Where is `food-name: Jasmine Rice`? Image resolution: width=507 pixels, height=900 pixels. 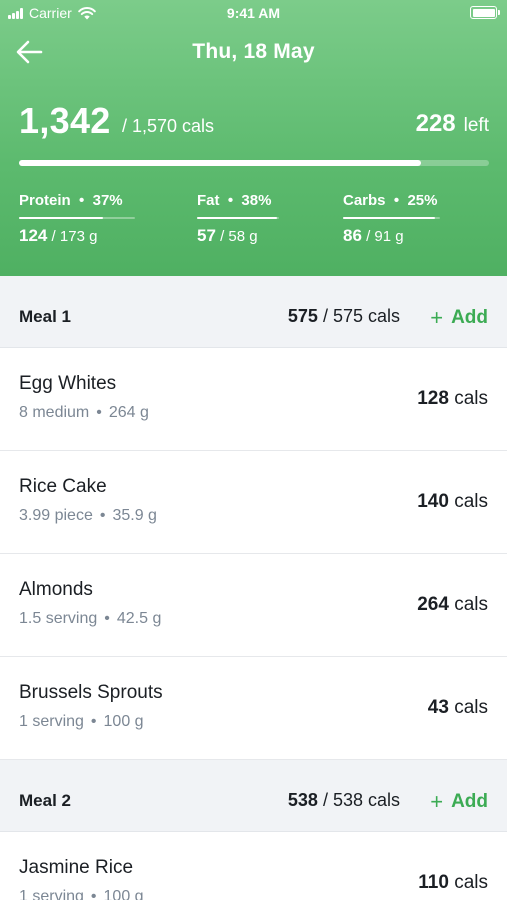
food-name: Jasmine Rice is located at coordinates (76, 867).